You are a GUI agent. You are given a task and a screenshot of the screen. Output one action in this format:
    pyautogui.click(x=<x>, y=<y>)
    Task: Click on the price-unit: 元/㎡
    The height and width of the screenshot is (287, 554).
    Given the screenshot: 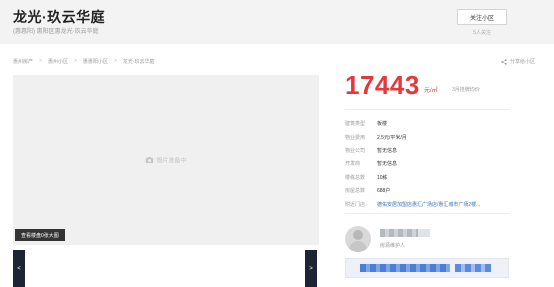 What is the action you would take?
    pyautogui.click(x=431, y=91)
    